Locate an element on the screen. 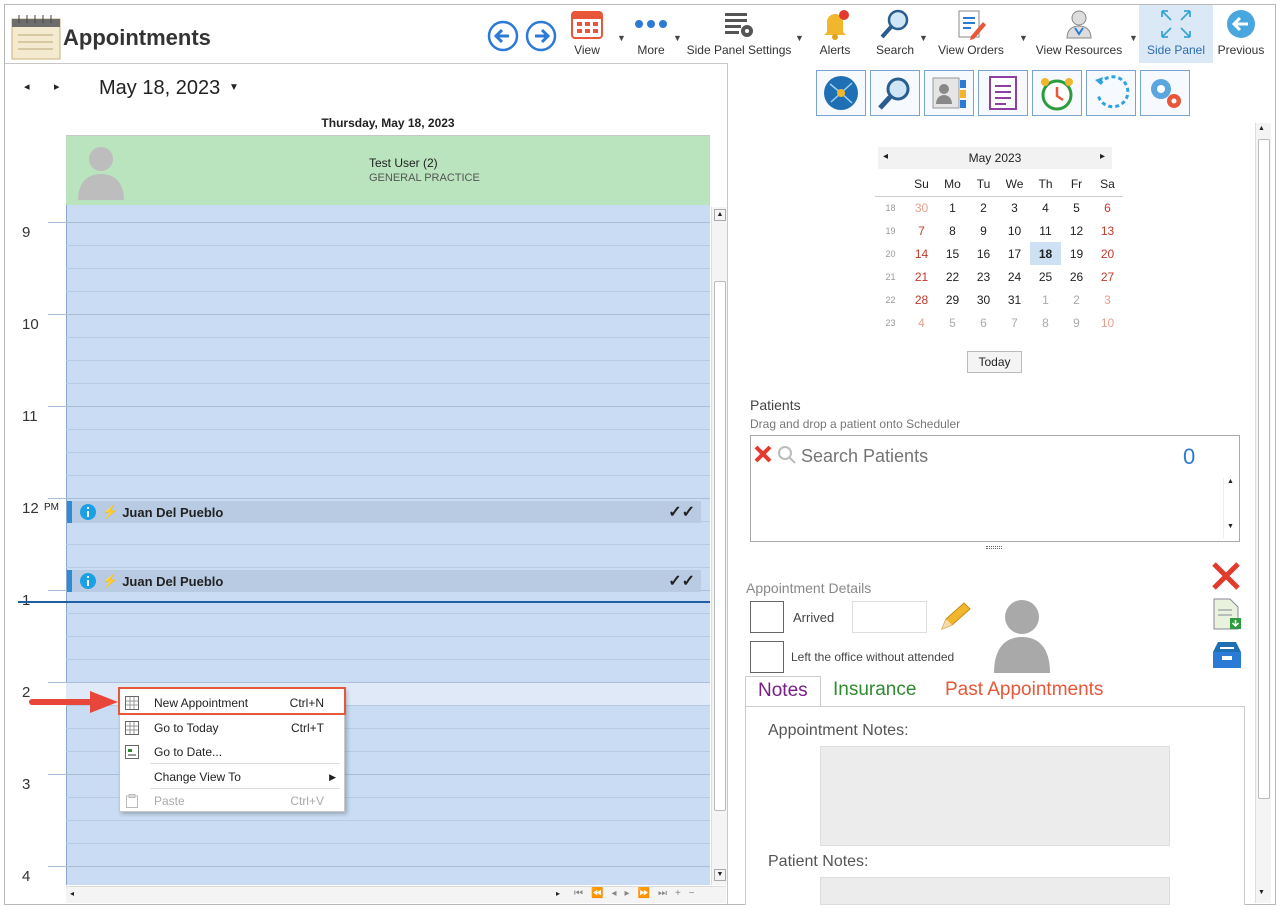 This screenshot has width=1280, height=909. calendar-day: 26 is located at coordinates (1076, 276).